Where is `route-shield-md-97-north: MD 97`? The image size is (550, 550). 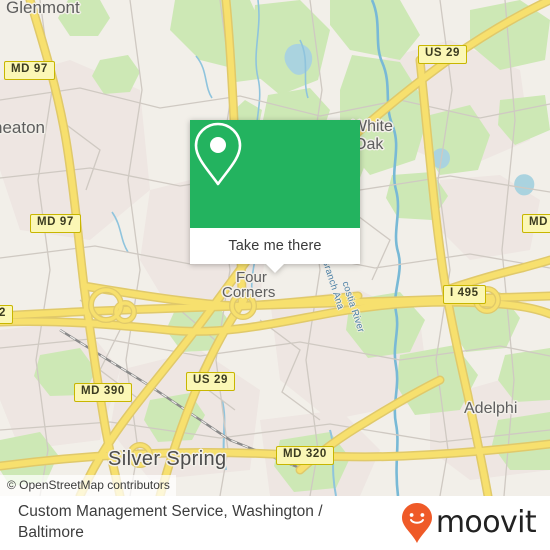
route-shield-md-97-north: MD 97 is located at coordinates (29, 70).